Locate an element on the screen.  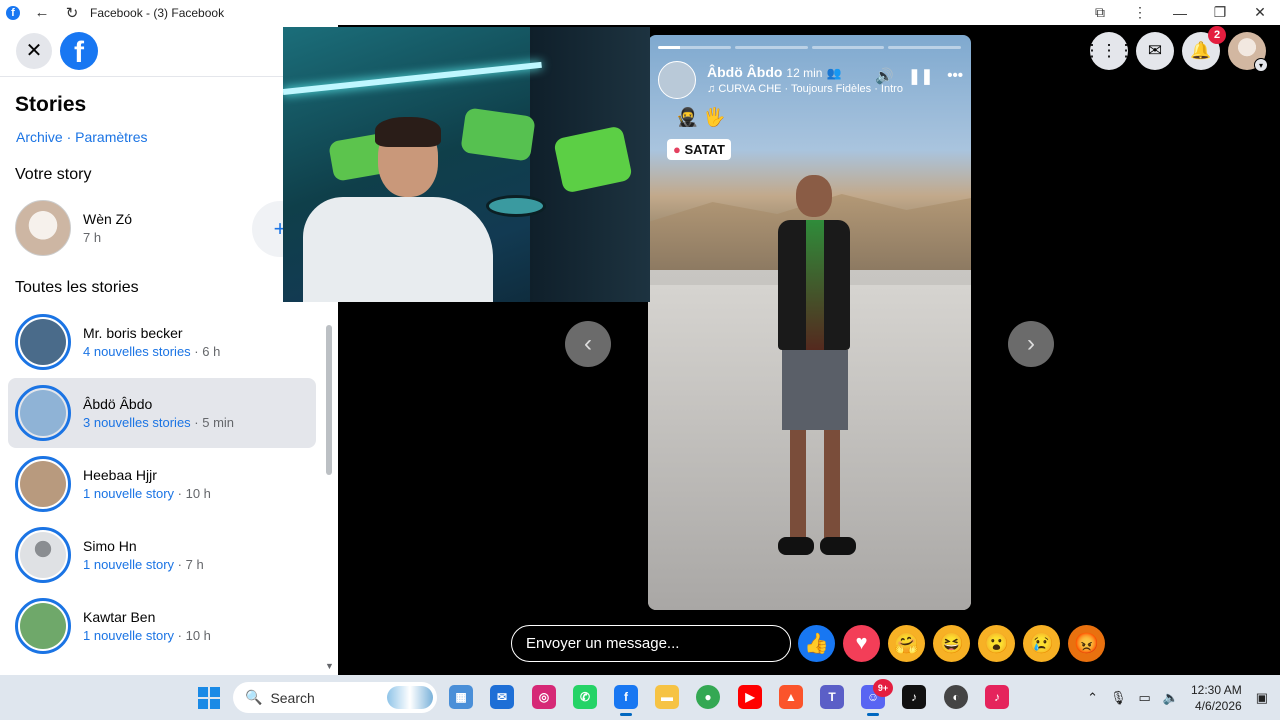
story-image-person is located at coordinates (817, 375).